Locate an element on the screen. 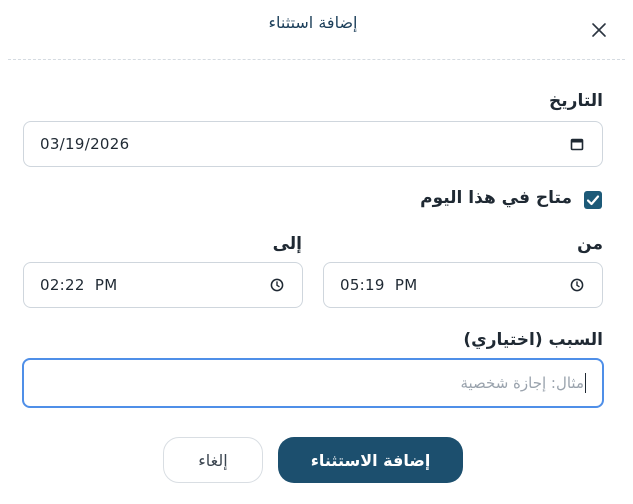 The height and width of the screenshot is (504, 633). reason-label: السبب (اختياري) is located at coordinates (533, 340).